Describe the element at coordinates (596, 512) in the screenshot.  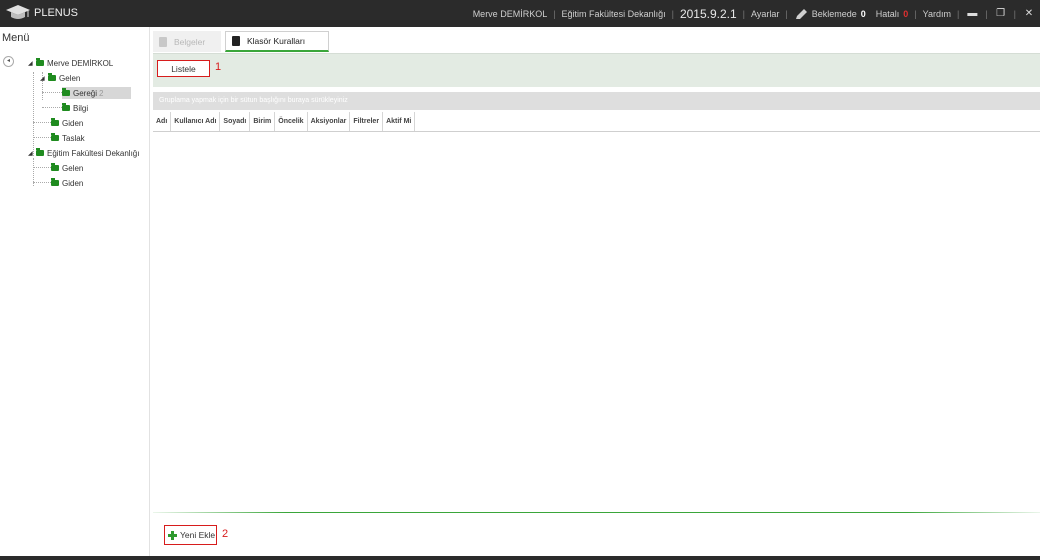
I see `footer-divider` at that location.